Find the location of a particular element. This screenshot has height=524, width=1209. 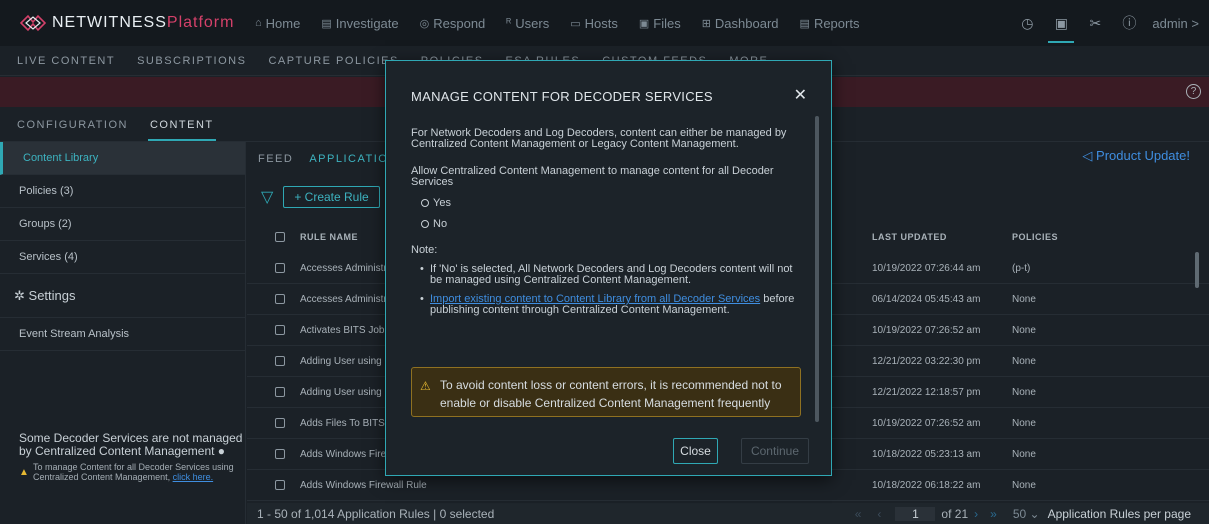

brand-name: NETWITNESS is located at coordinates (109, 22).